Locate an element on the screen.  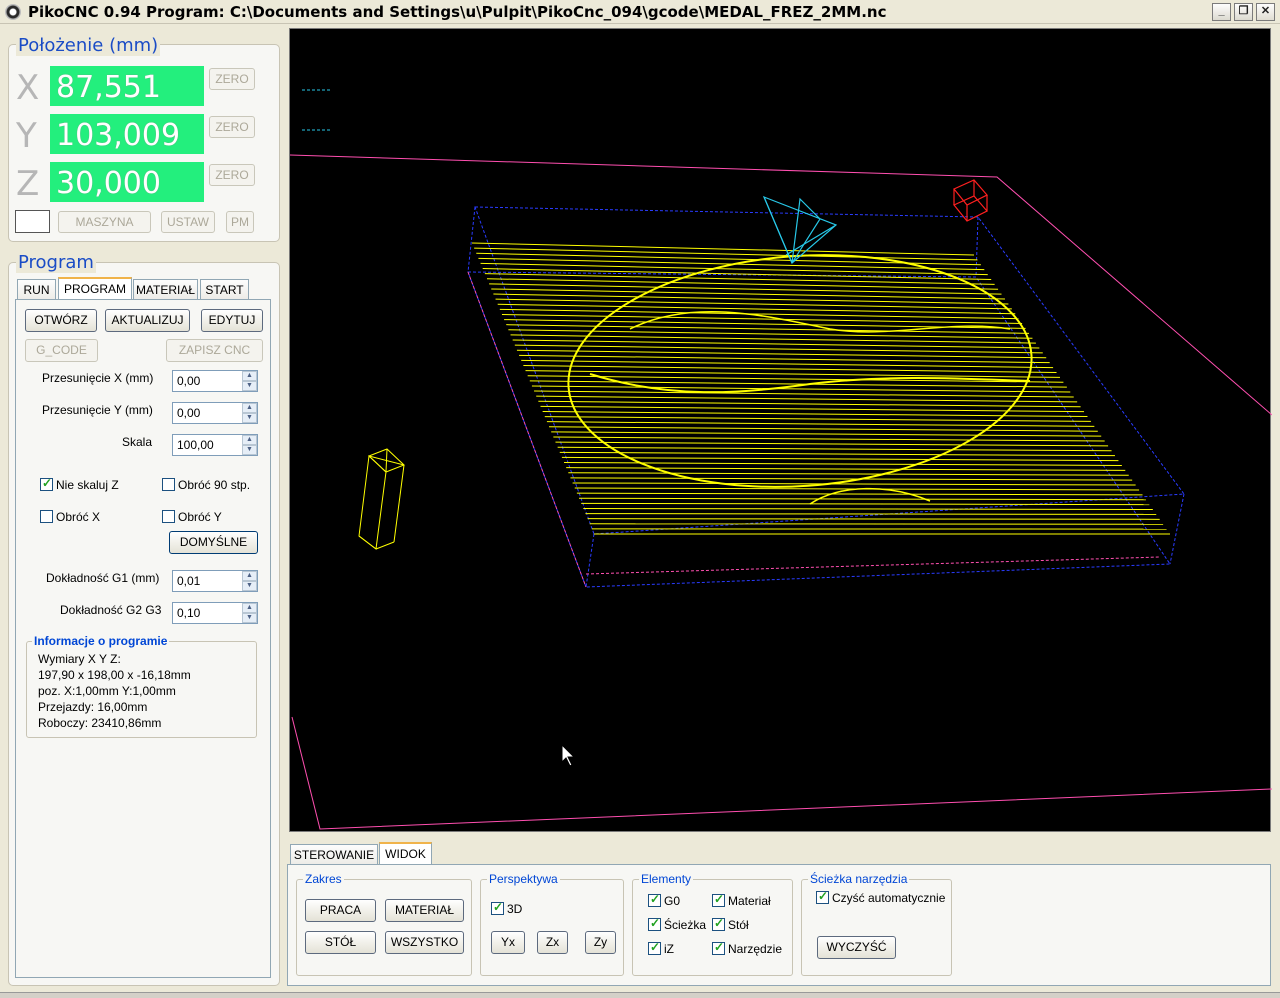
view-zx-button: Zx is located at coordinates (552, 942).